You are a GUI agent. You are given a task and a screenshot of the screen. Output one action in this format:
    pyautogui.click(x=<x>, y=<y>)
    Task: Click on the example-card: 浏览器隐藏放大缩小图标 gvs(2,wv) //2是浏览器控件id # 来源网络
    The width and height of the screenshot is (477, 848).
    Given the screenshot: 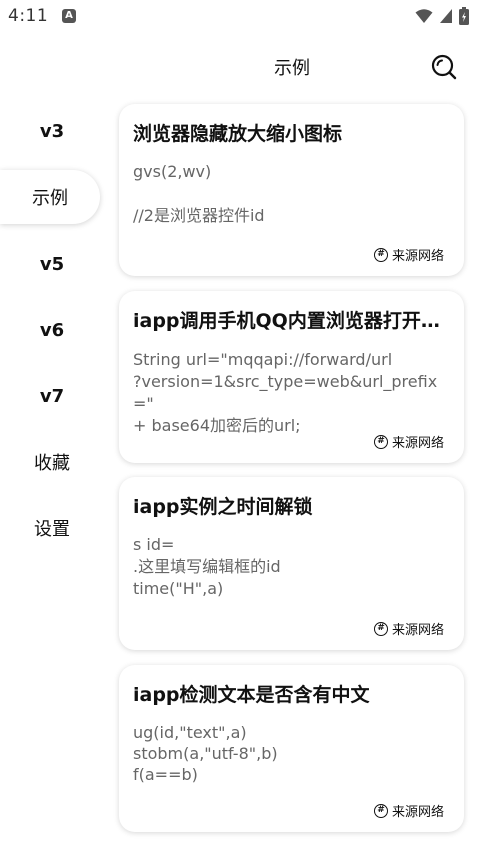 What is the action you would take?
    pyautogui.click(x=291, y=190)
    